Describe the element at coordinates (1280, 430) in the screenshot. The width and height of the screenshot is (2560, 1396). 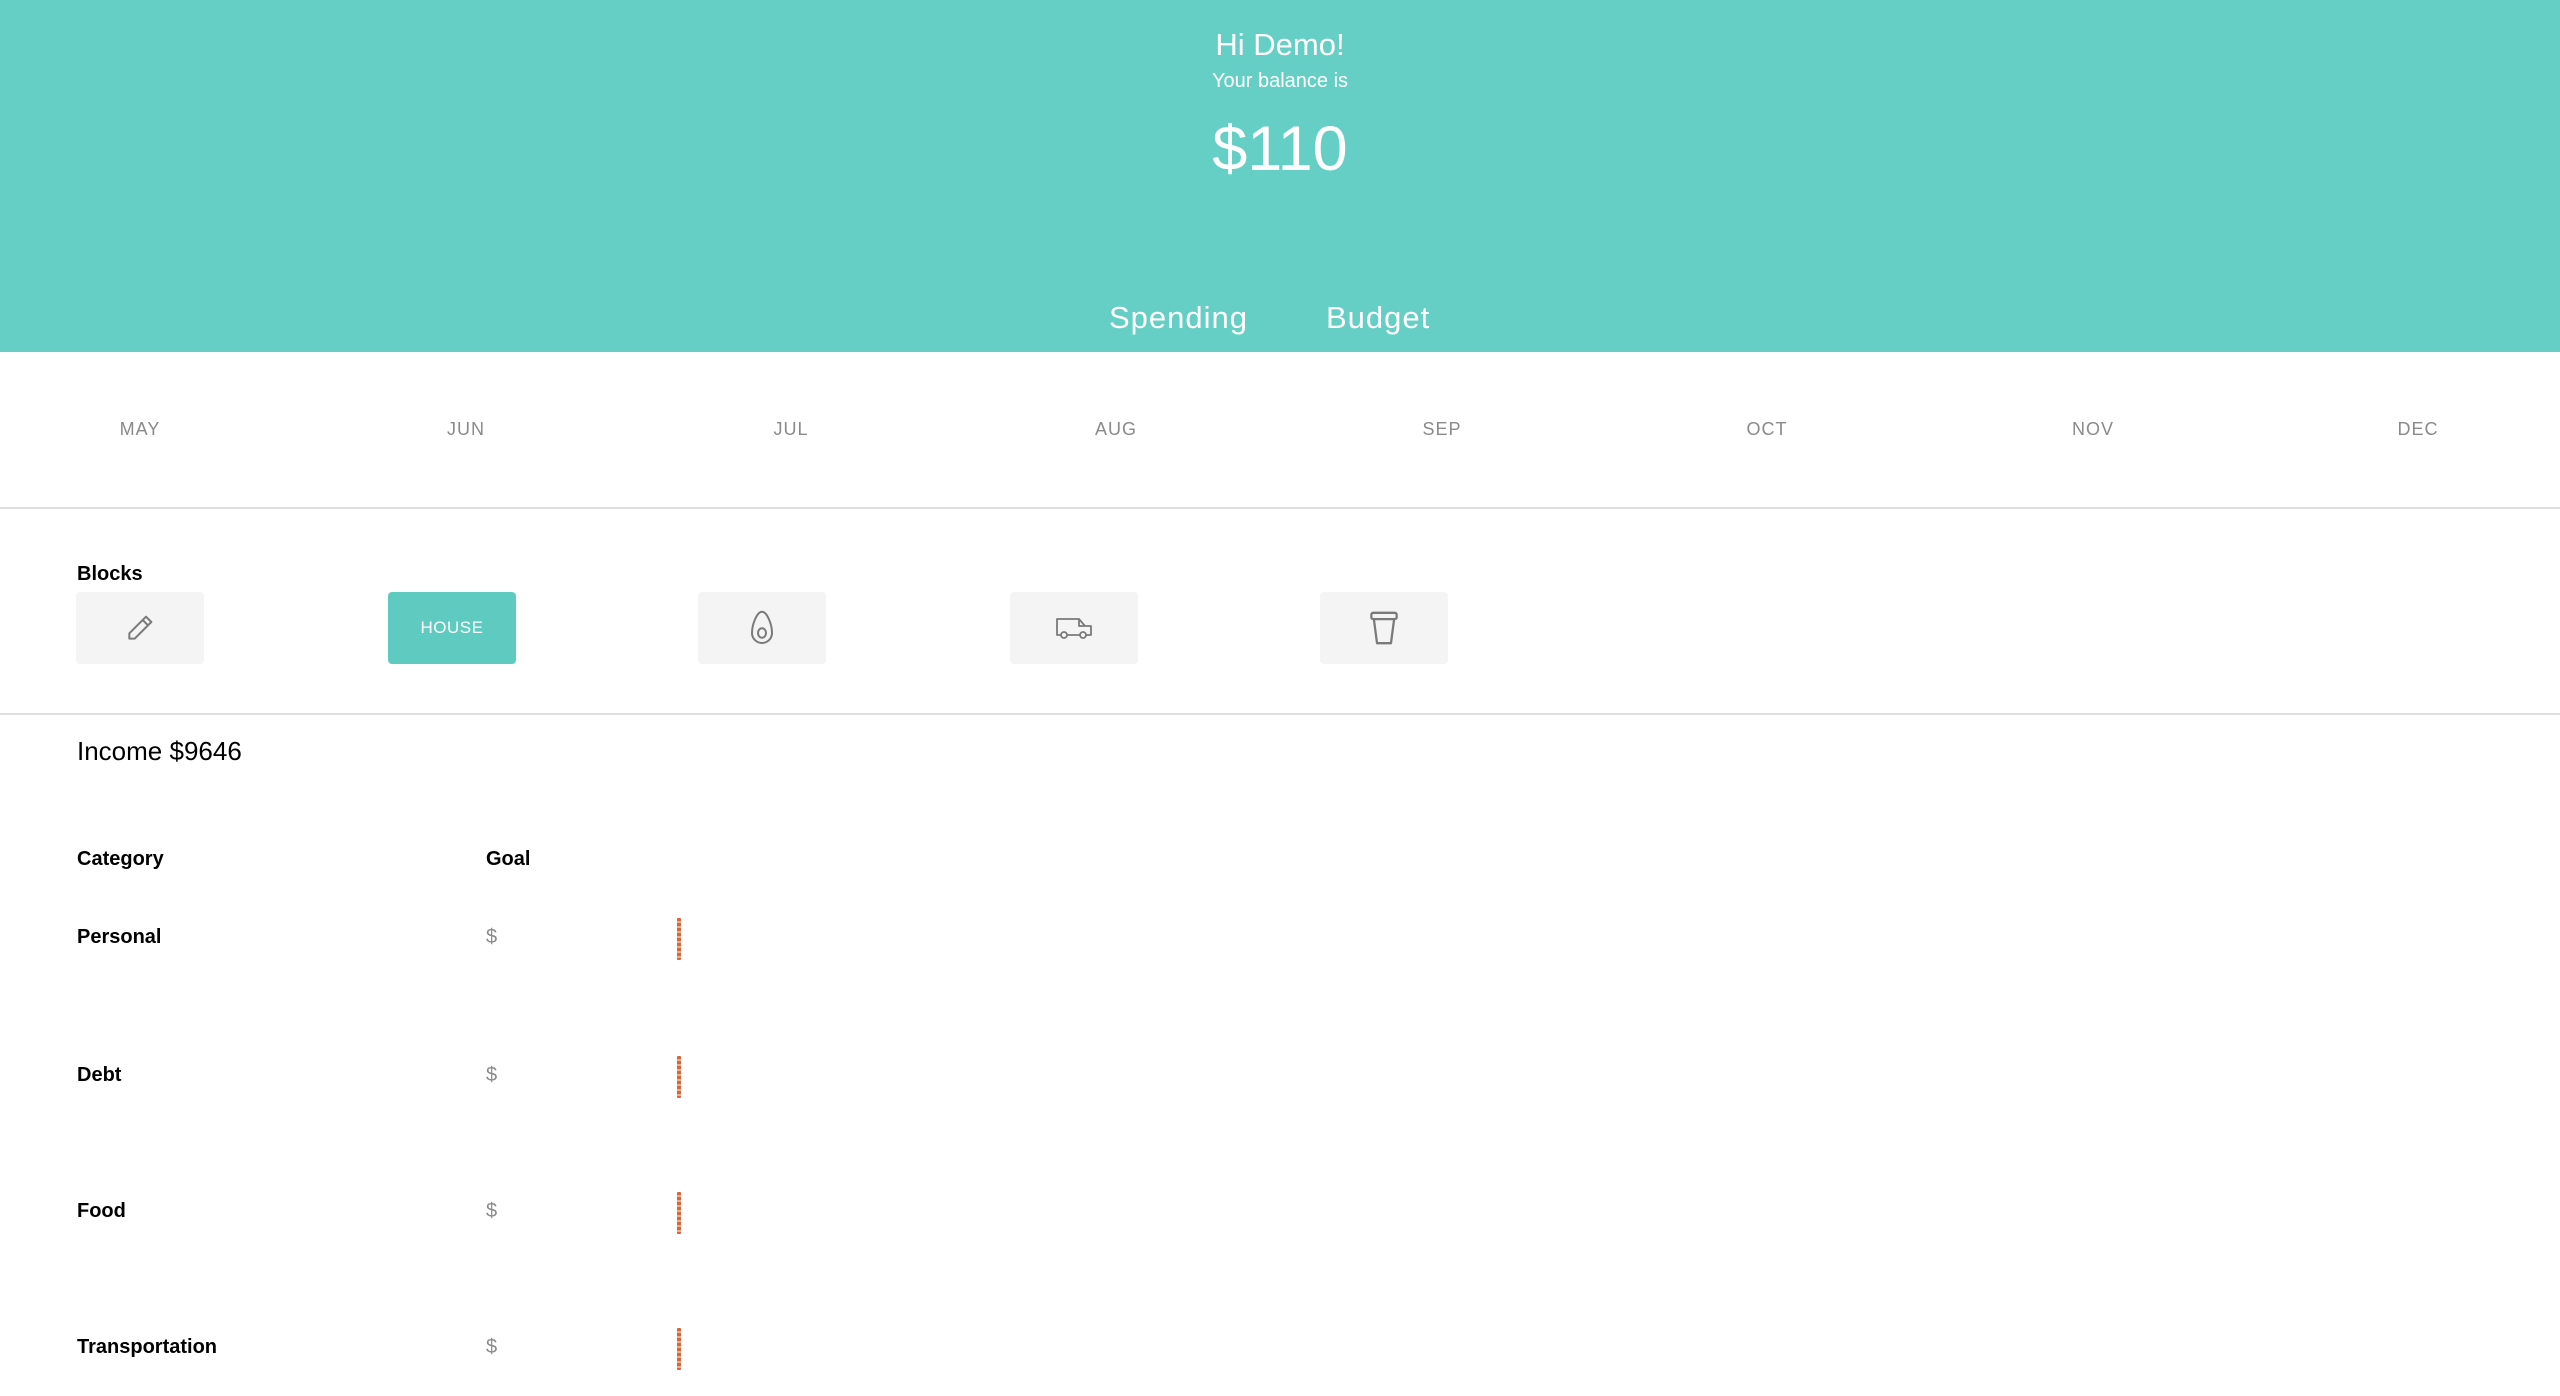
I see `month-selector: MAY JUN JUL AUG SEP OCT NOV DEC` at that location.